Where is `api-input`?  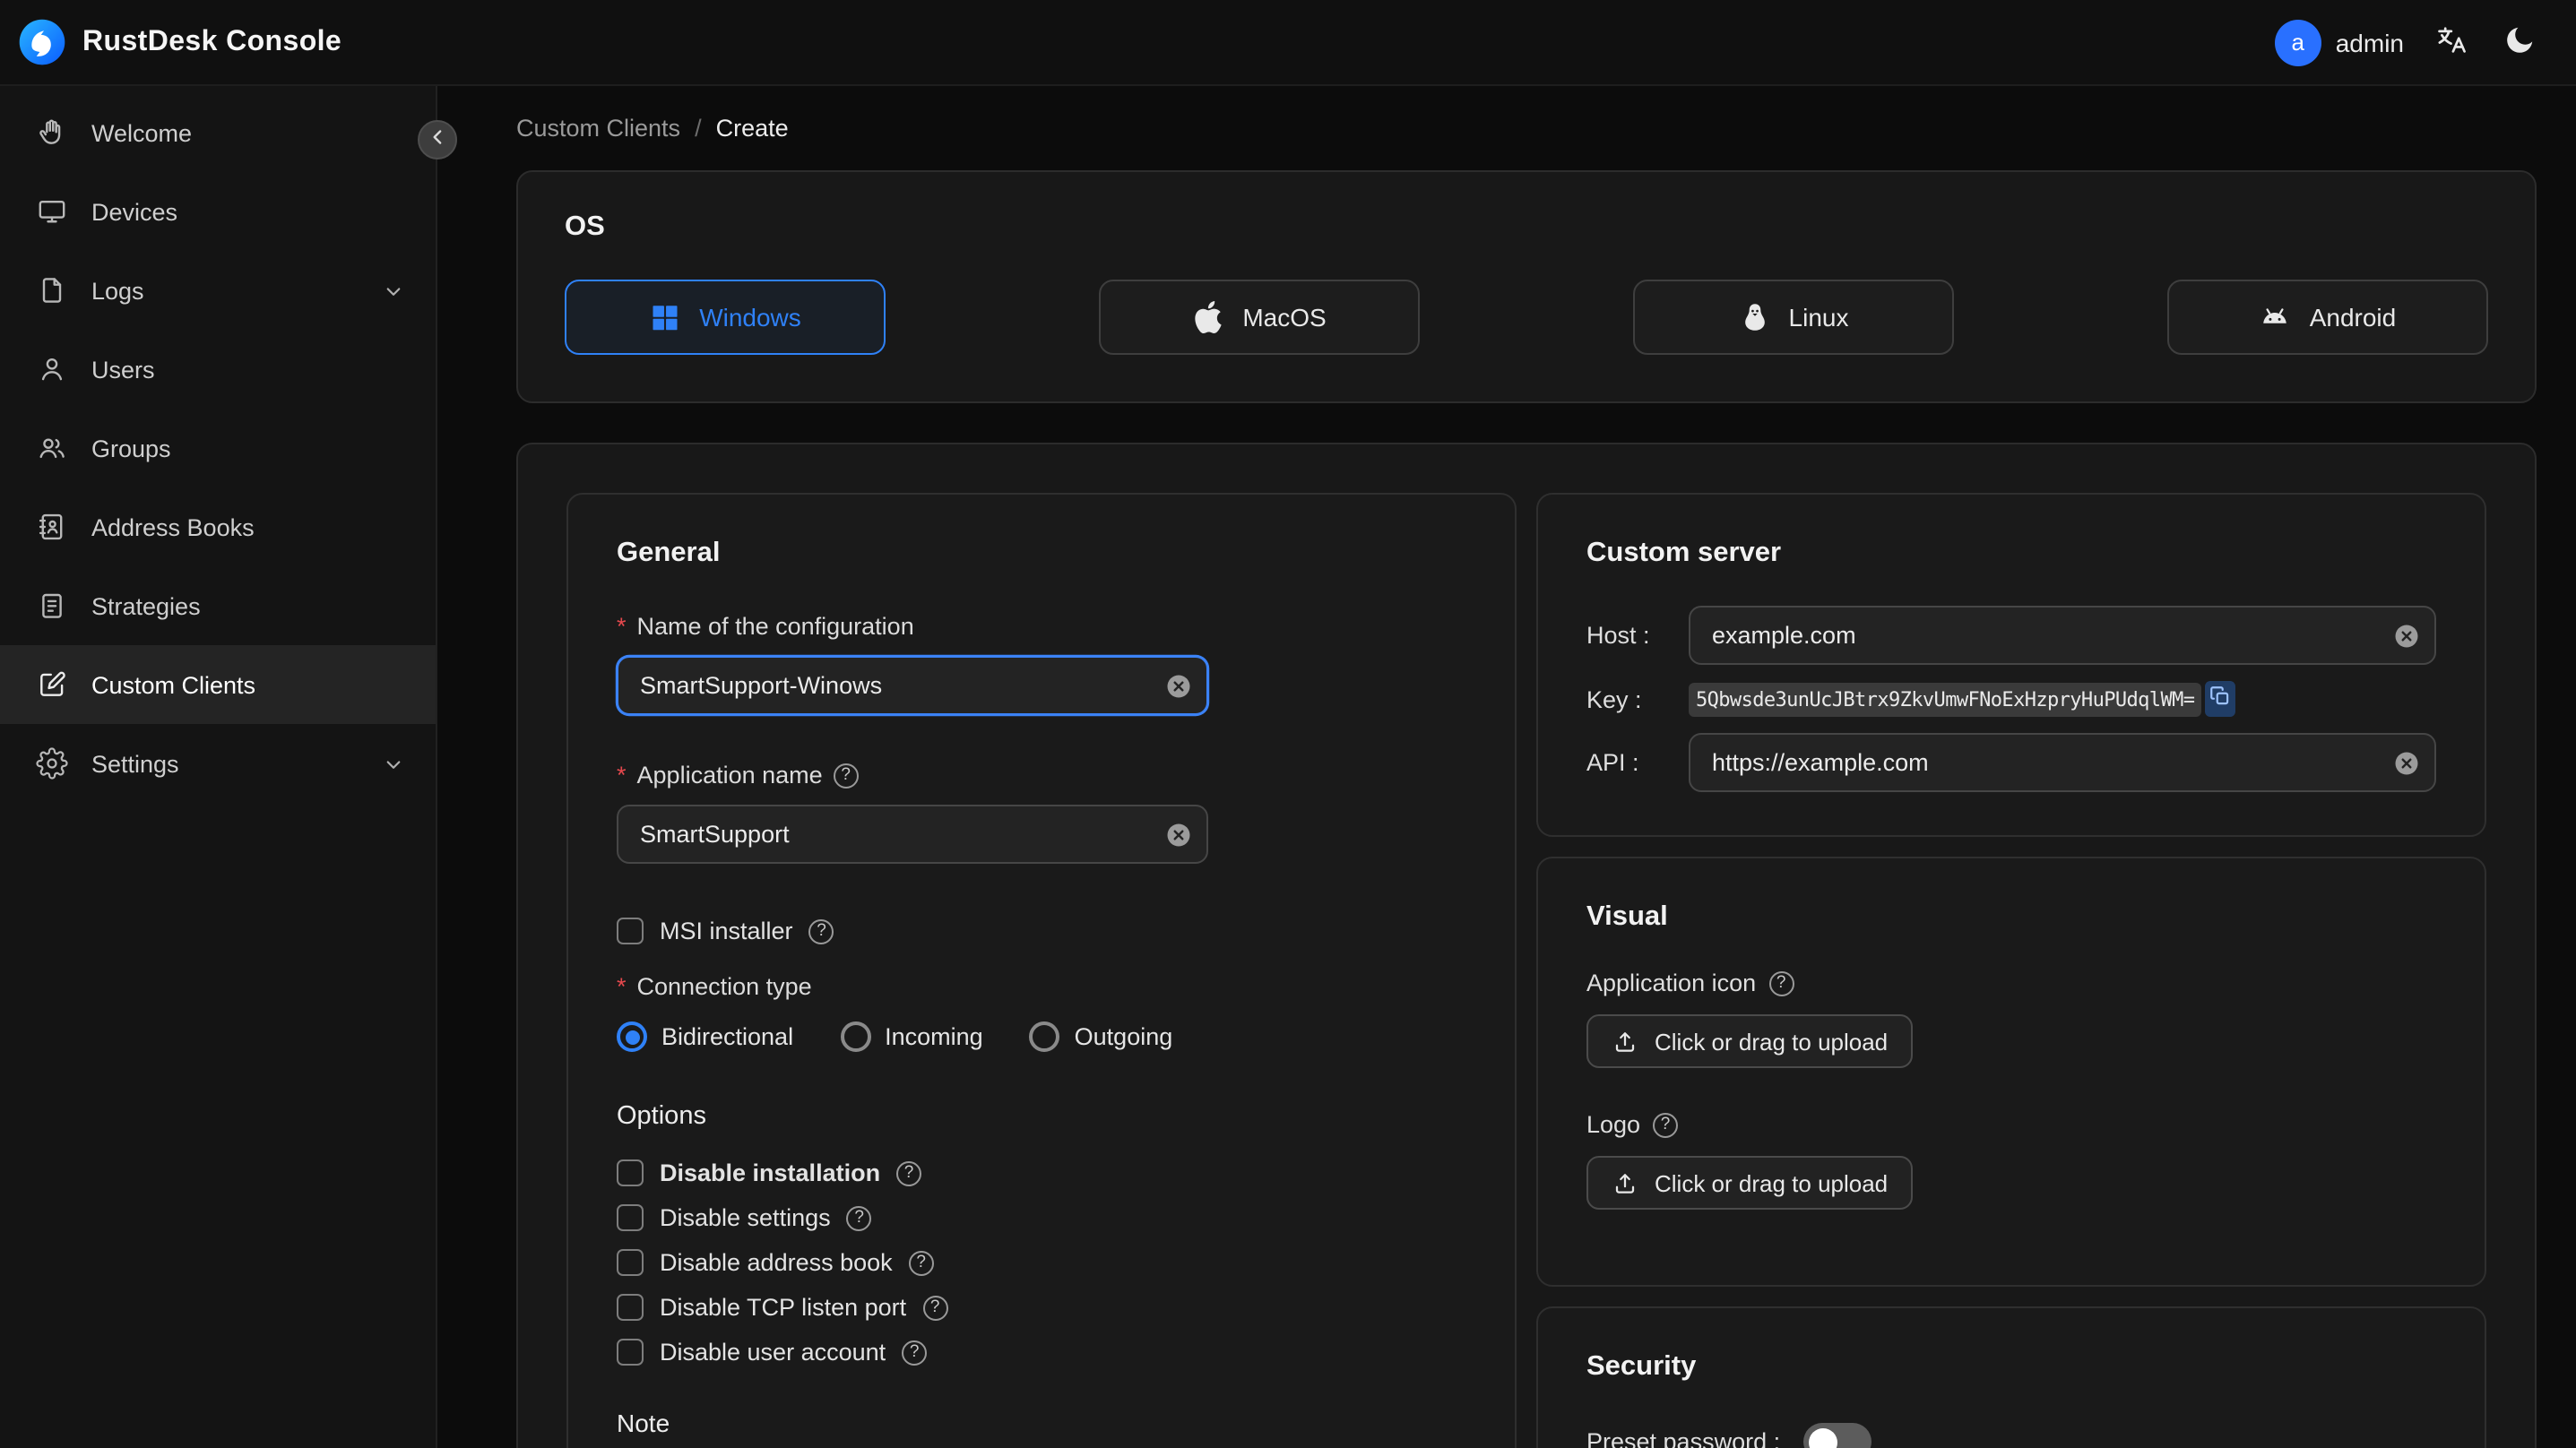 api-input is located at coordinates (2062, 762).